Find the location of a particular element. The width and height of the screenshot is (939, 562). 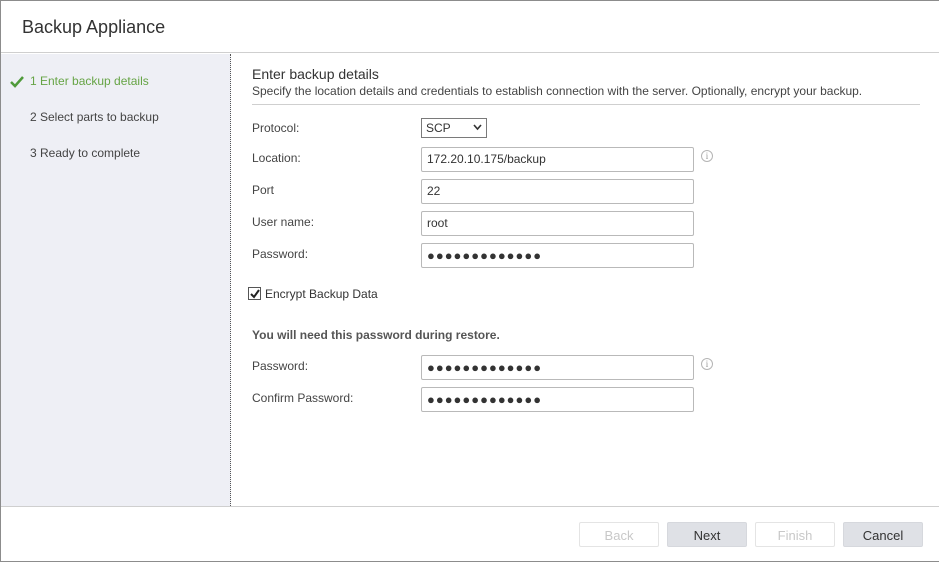

location-input: 172.20.10.175/backup is located at coordinates (557, 159).